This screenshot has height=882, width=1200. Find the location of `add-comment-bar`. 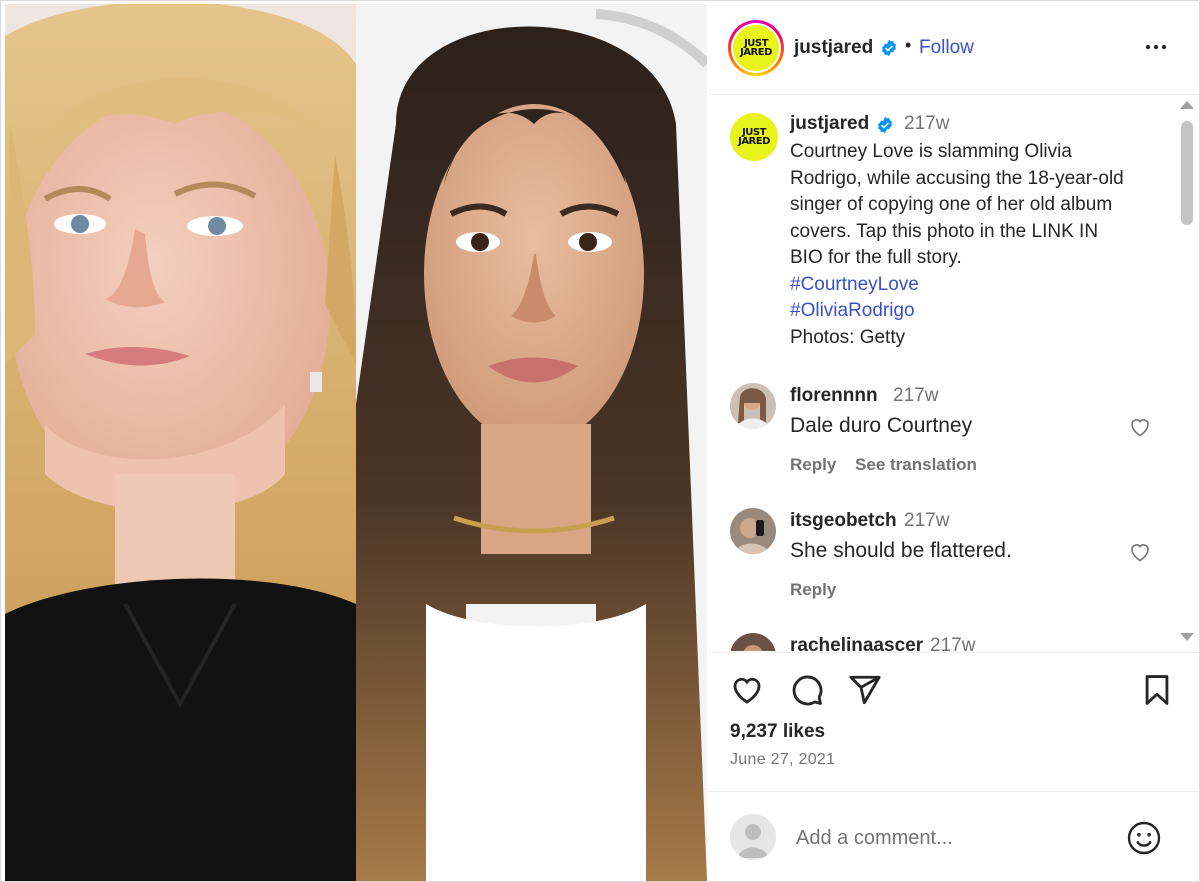

add-comment-bar is located at coordinates (953, 836).